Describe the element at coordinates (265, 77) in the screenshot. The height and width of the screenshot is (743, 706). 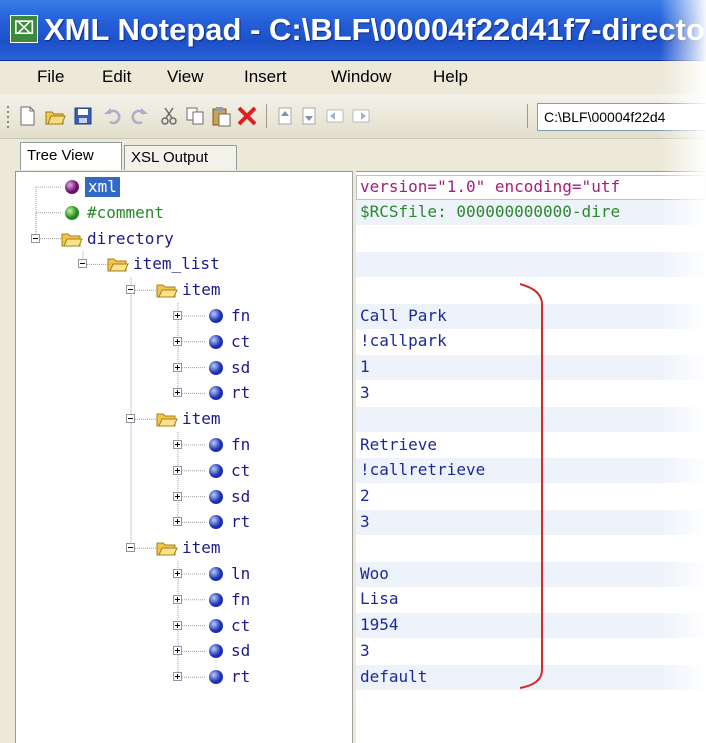
I see `menu-insert: Insert` at that location.